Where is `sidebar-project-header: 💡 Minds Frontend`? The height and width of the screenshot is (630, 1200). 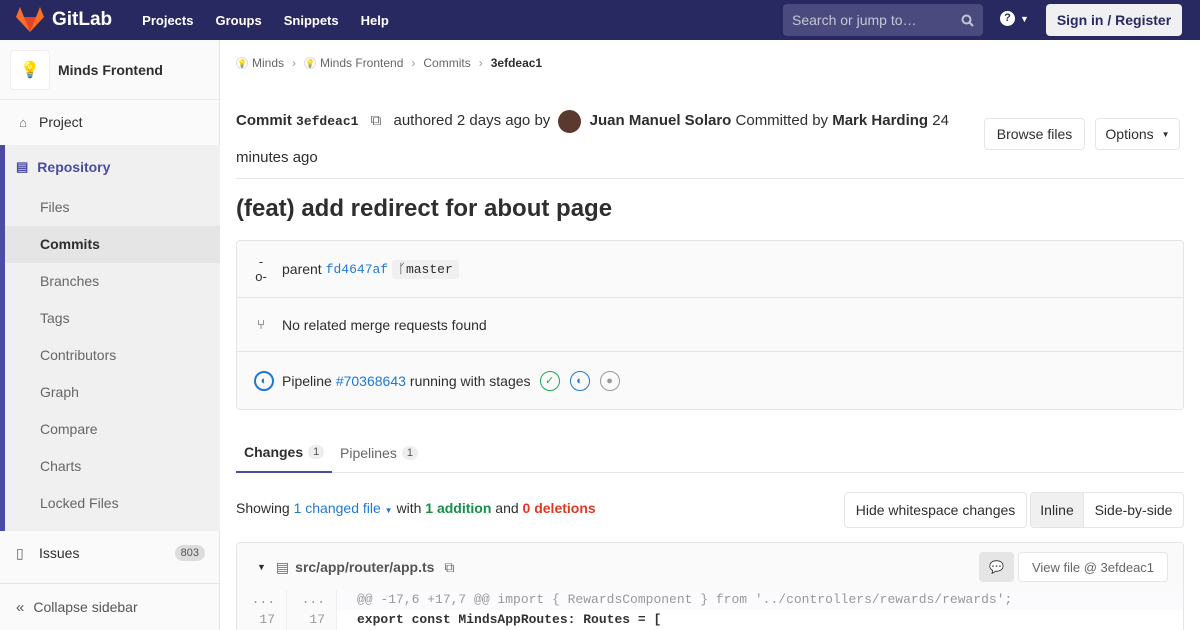
sidebar-project-header: 💡 Minds Frontend is located at coordinates (109, 70).